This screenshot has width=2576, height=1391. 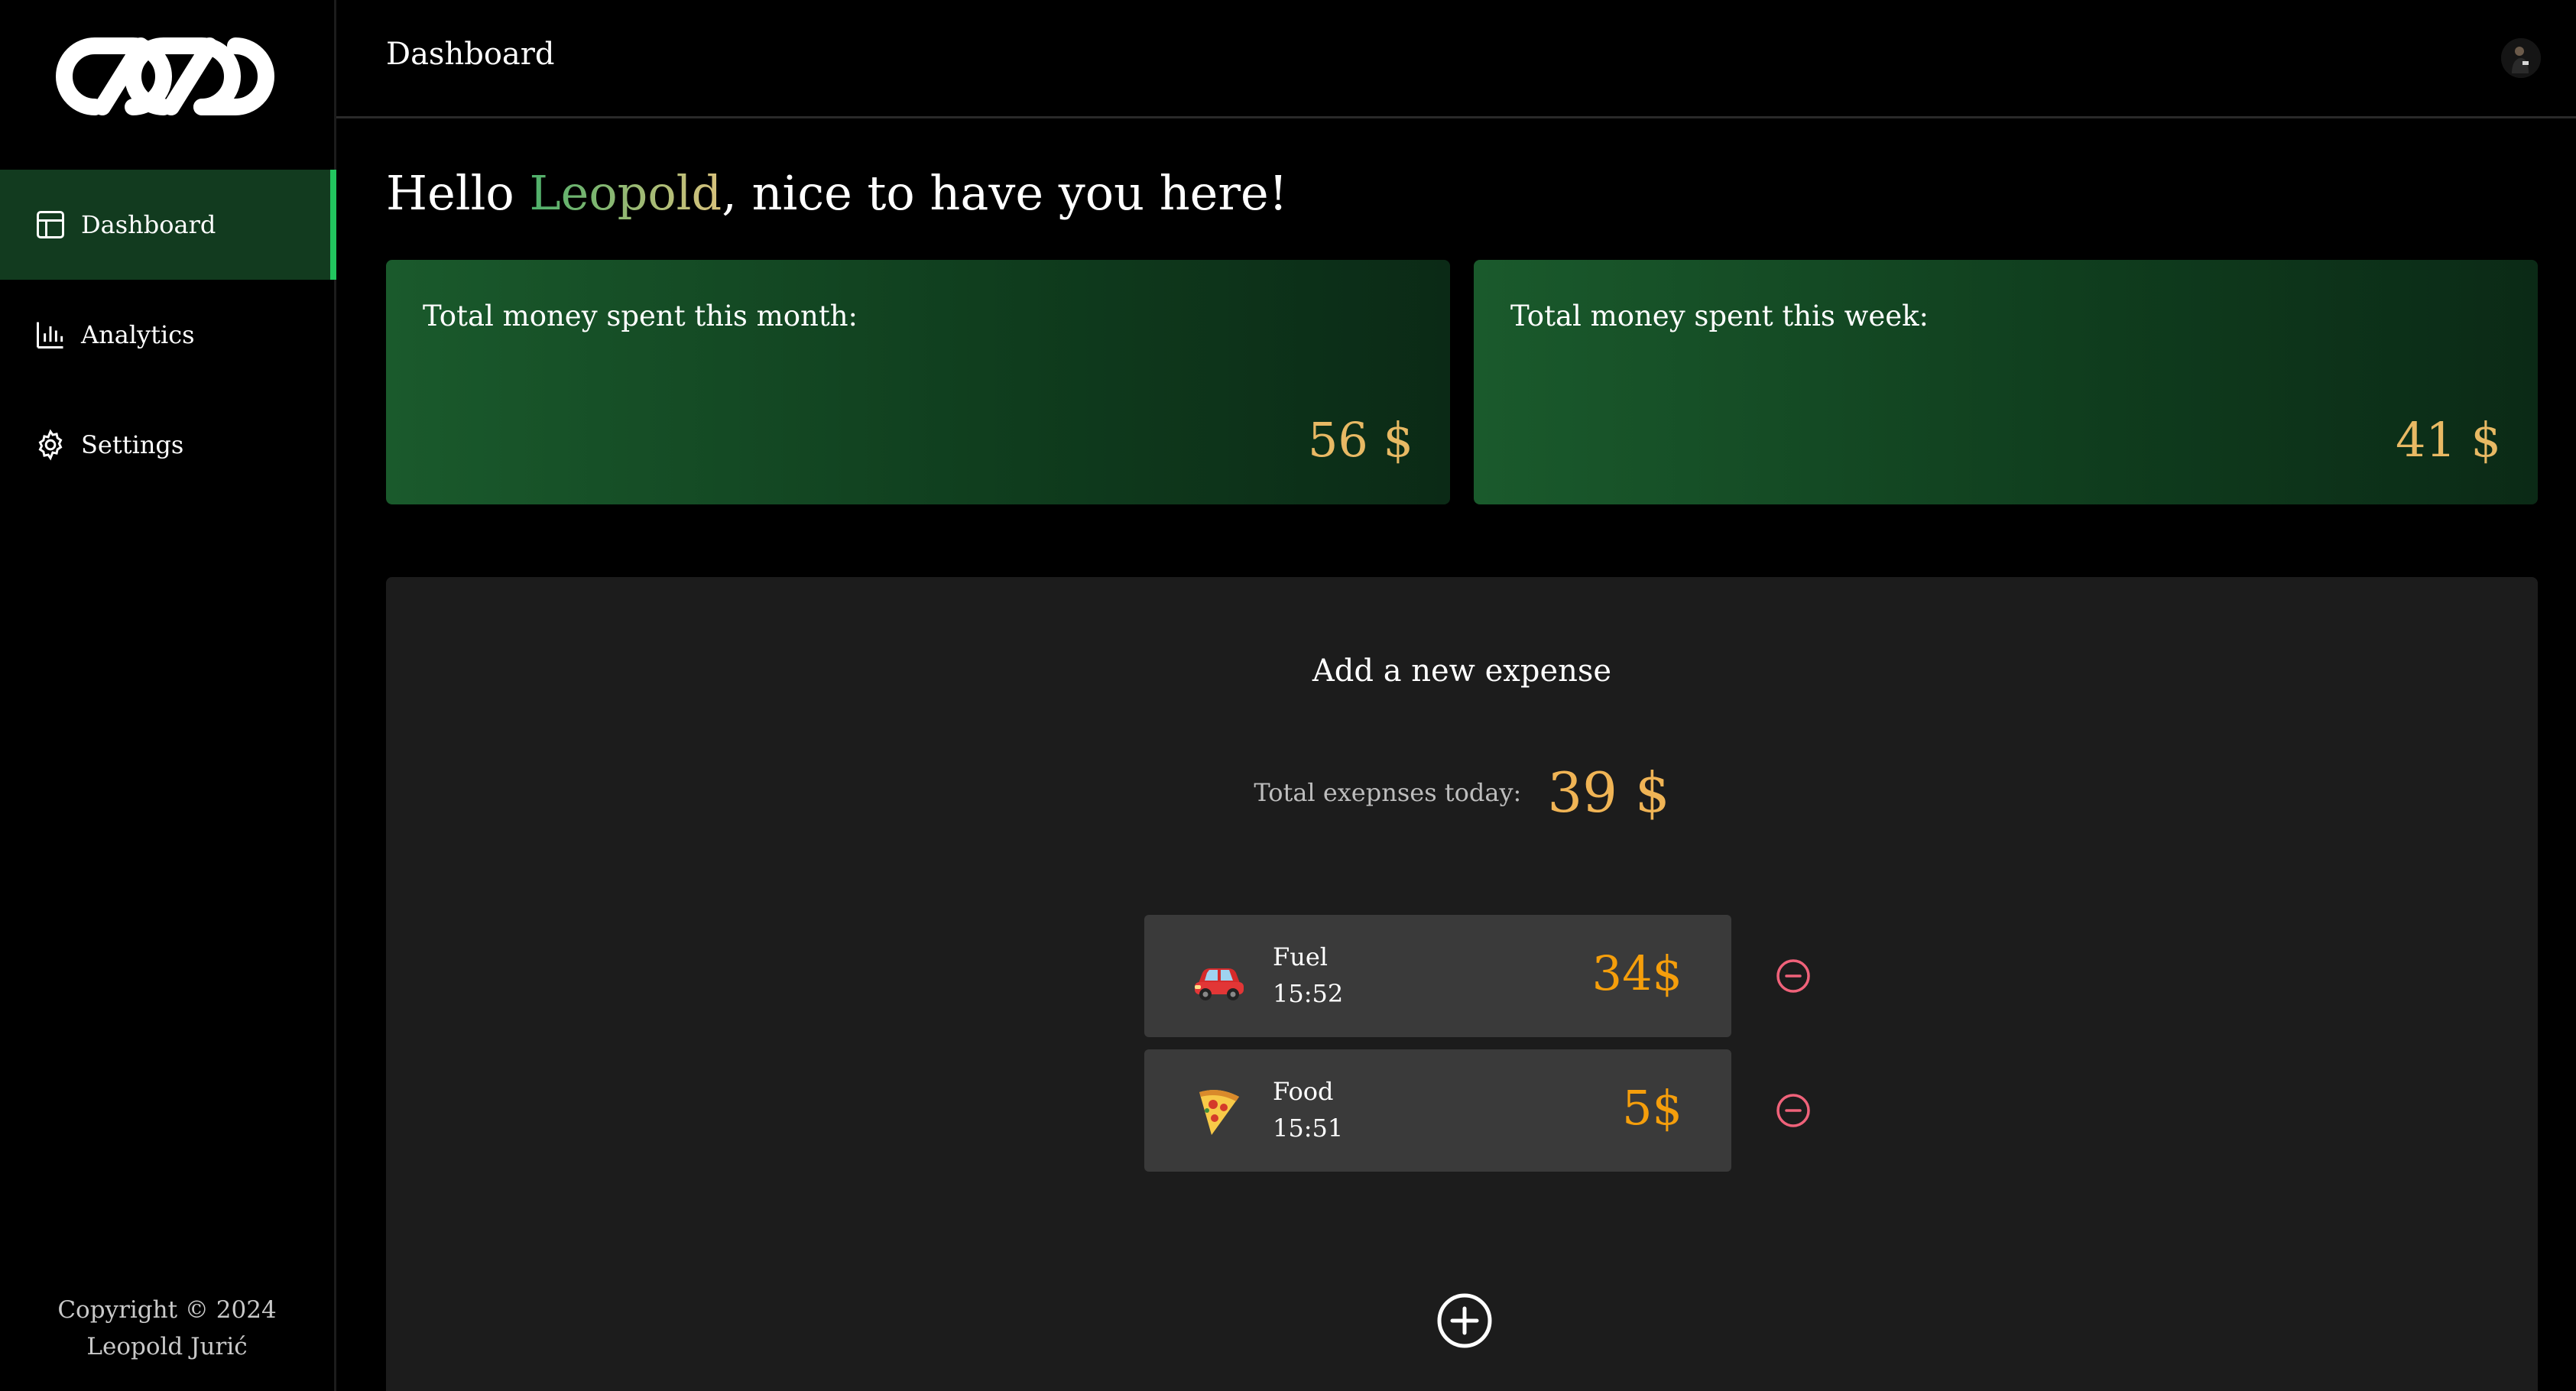 What do you see at coordinates (138, 334) in the screenshot?
I see `sidebar-item-label: Analytics` at bounding box center [138, 334].